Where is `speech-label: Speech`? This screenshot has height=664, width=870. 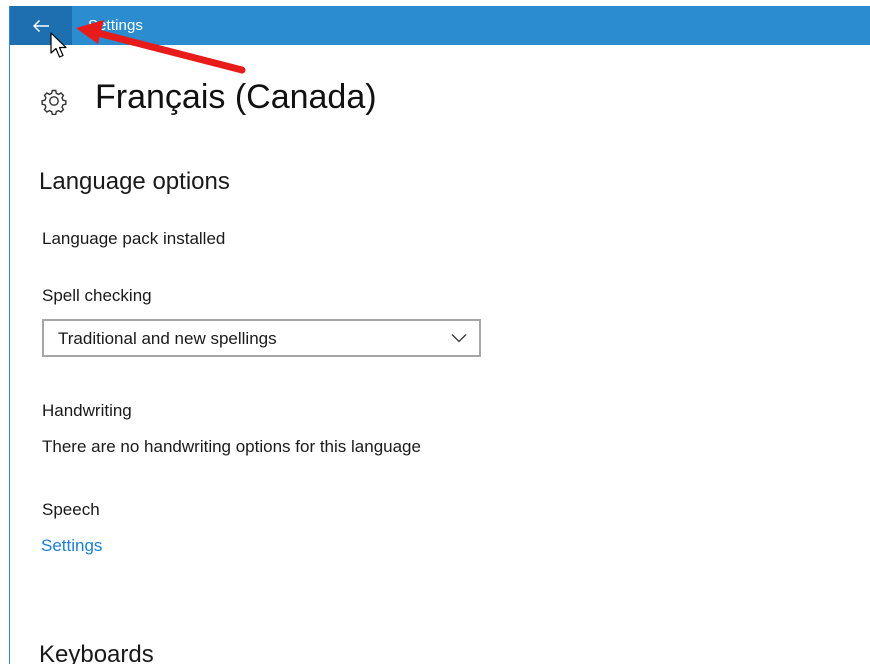
speech-label: Speech is located at coordinates (71, 509).